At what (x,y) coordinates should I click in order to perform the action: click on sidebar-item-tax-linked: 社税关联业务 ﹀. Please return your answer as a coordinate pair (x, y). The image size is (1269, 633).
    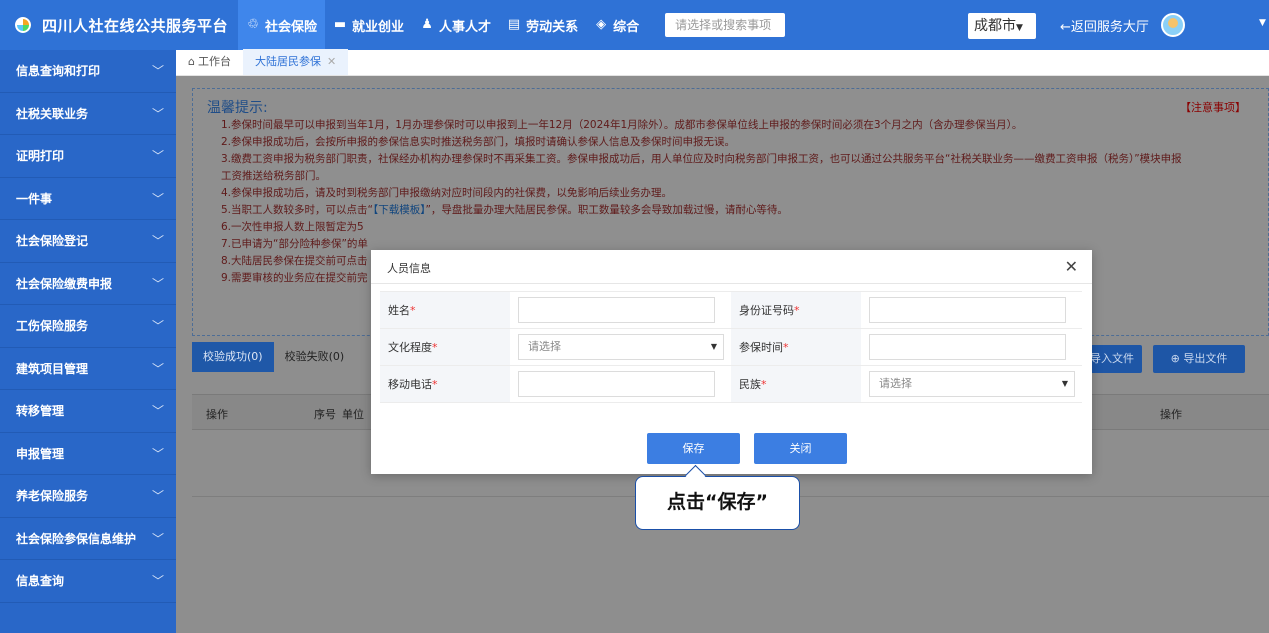
    Looking at the image, I should click on (88, 114).